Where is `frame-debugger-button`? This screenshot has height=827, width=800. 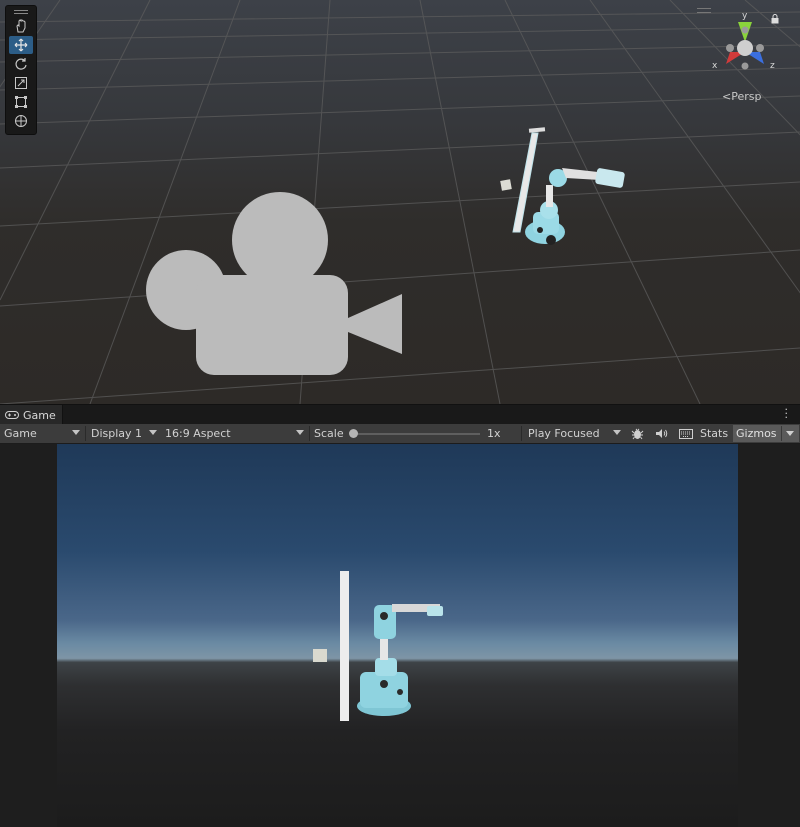 frame-debugger-button is located at coordinates (637, 433).